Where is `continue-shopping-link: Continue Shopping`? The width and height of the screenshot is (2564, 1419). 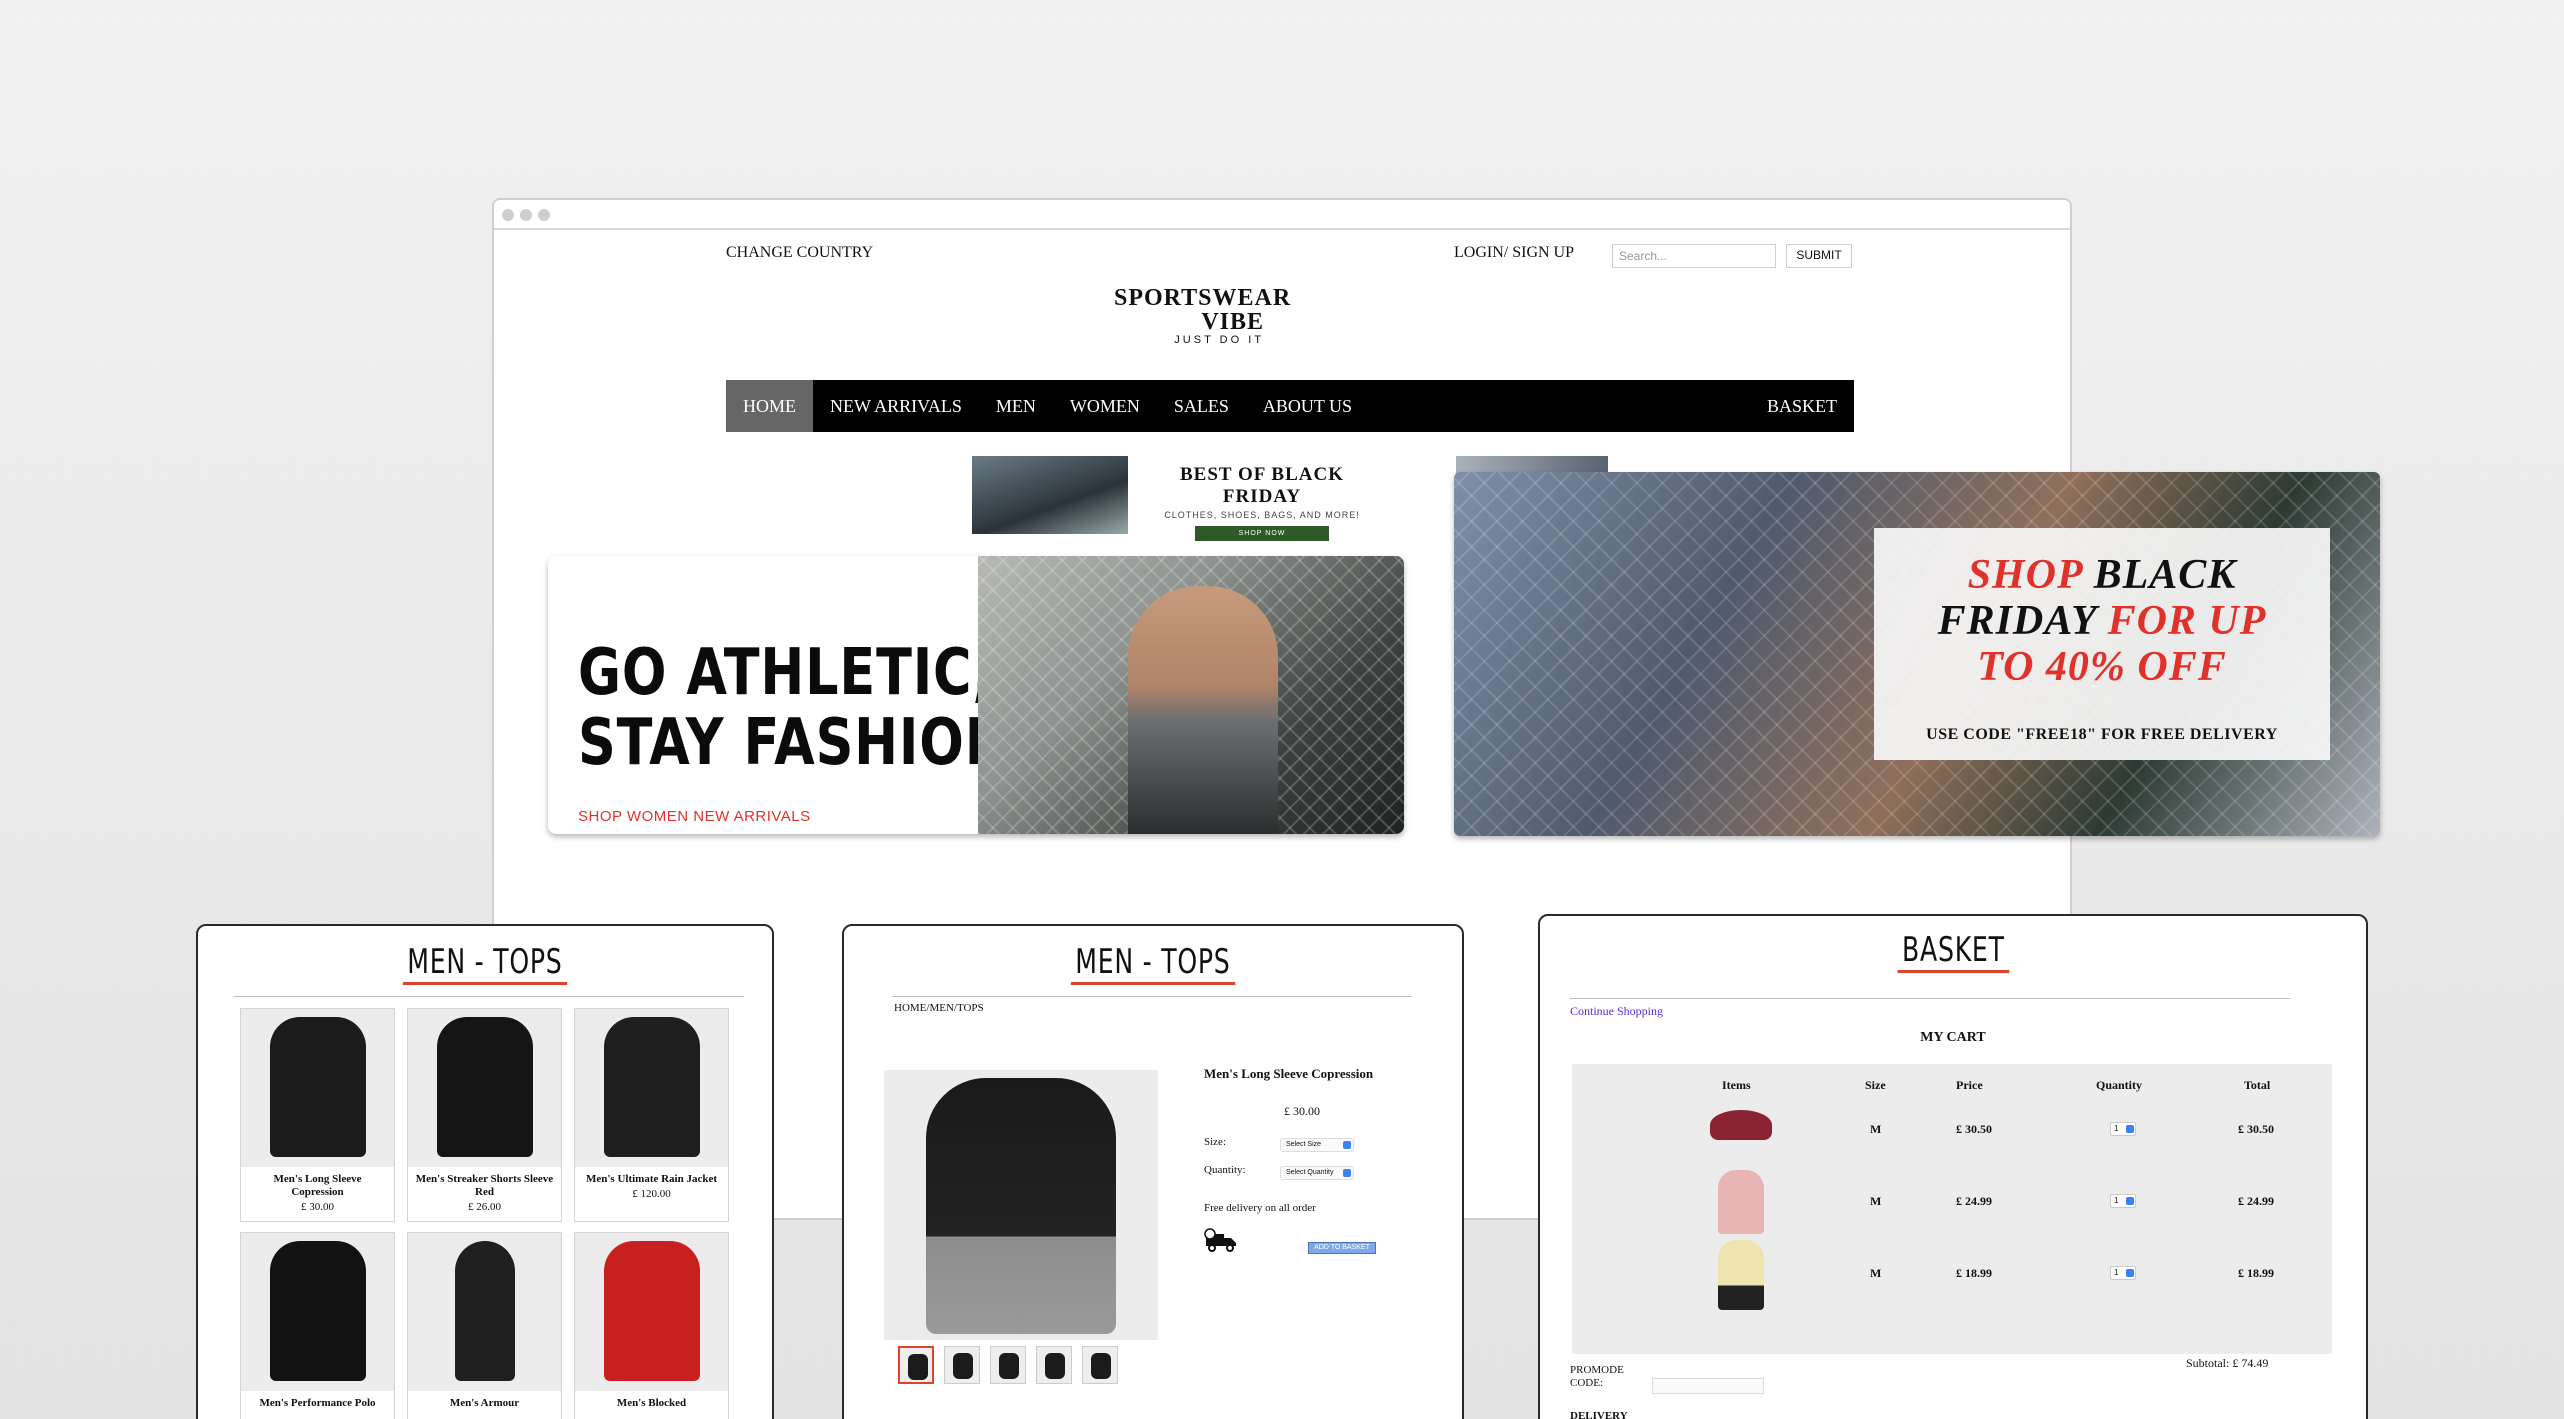 continue-shopping-link: Continue Shopping is located at coordinates (1616, 1011).